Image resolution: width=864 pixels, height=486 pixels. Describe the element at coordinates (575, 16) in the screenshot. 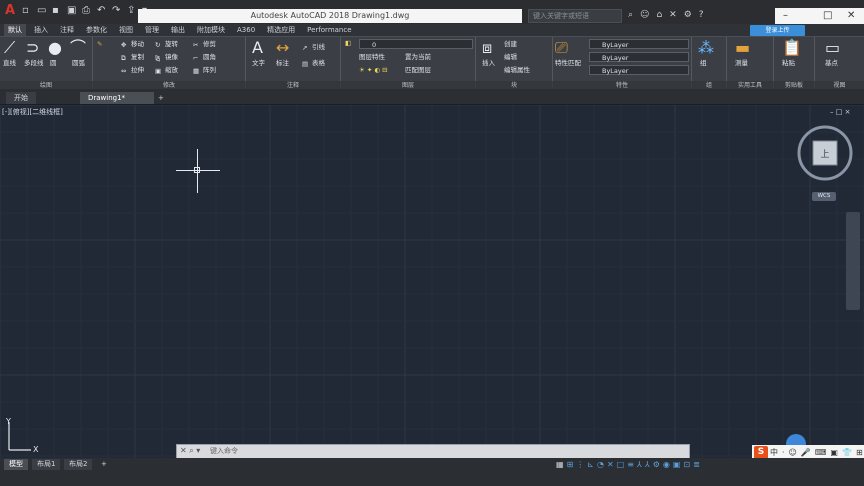

I see `search-input: 键入关键字或短语` at that location.